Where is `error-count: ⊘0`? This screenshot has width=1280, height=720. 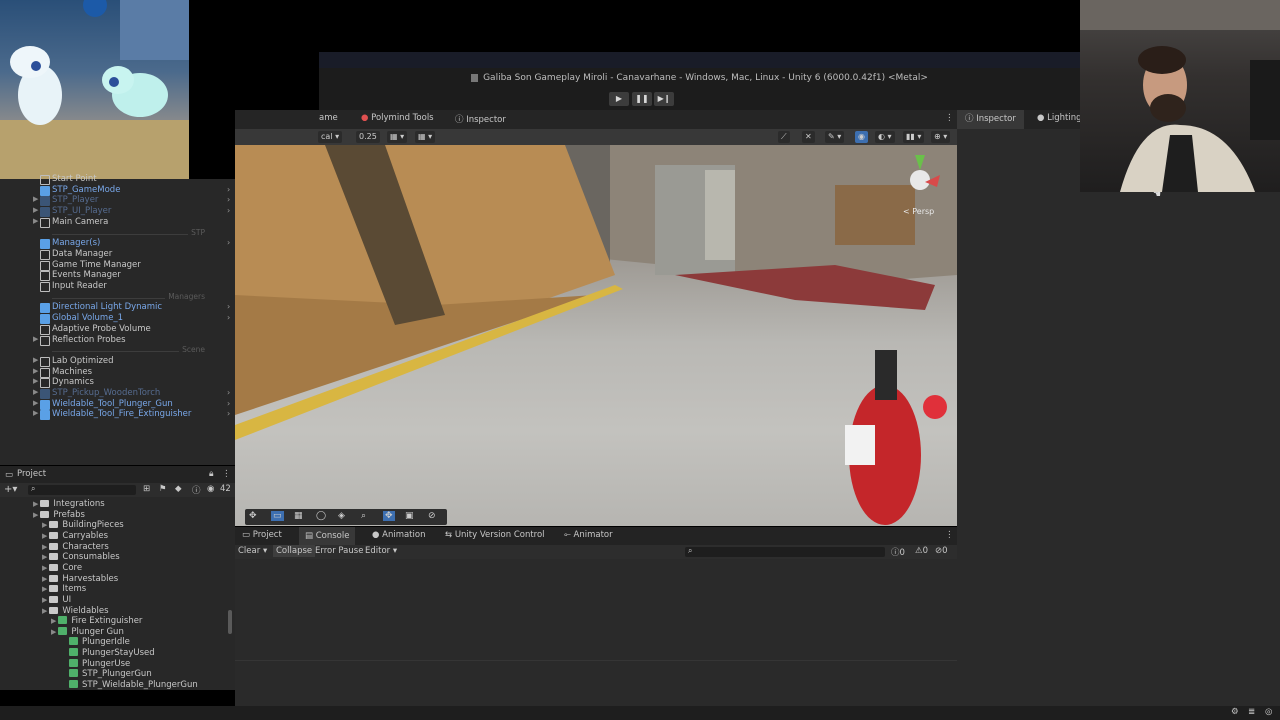 error-count: ⊘0 is located at coordinates (941, 551).